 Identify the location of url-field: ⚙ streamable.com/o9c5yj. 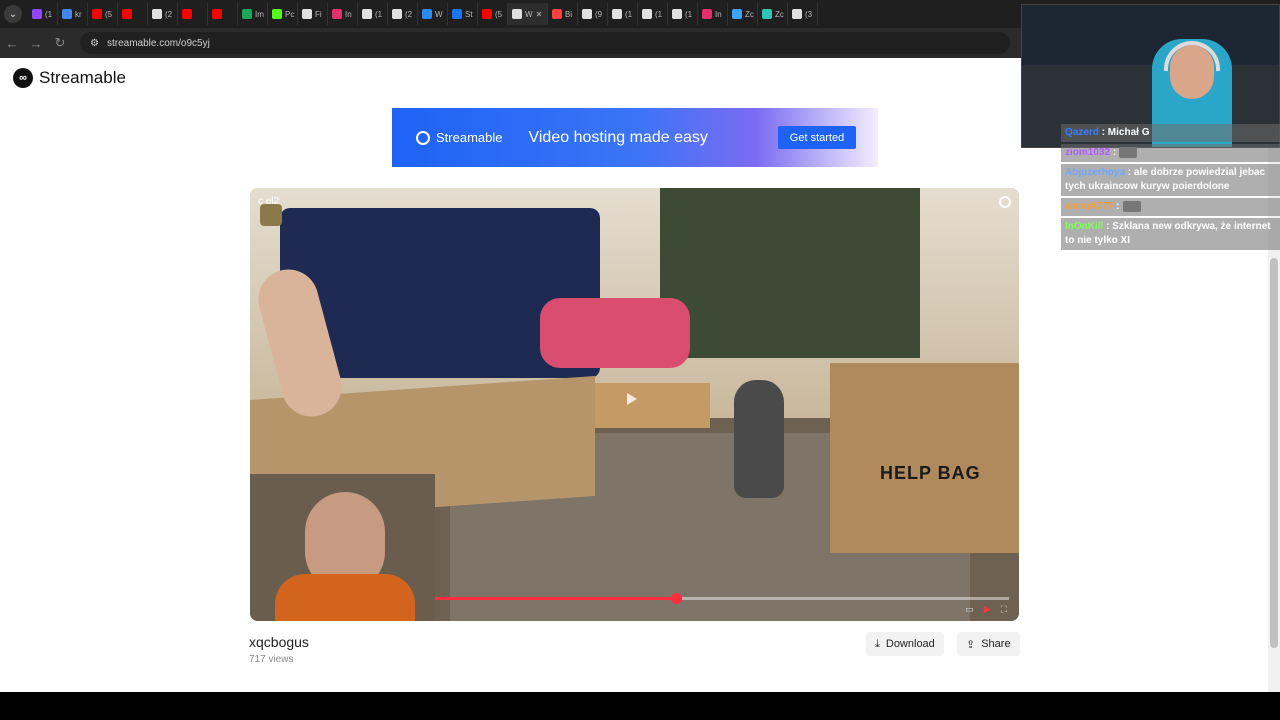
(545, 43).